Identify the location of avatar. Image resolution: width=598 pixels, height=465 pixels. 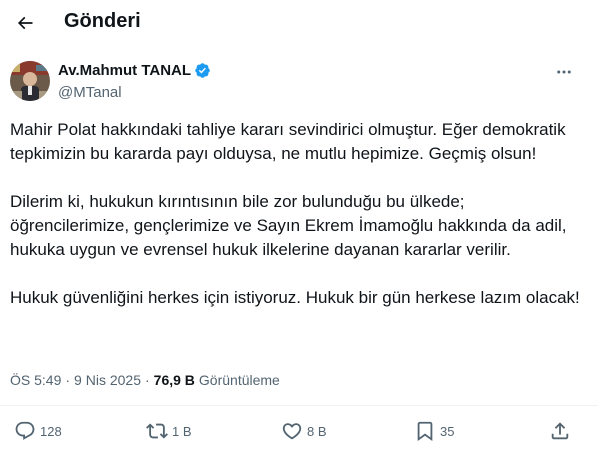
(30, 81).